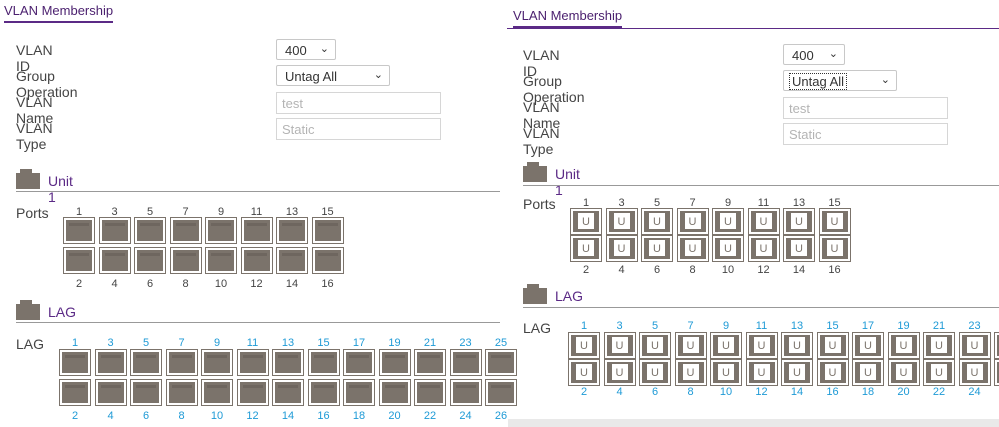  I want to click on page-title: VLAN Membership, so click(59, 13).